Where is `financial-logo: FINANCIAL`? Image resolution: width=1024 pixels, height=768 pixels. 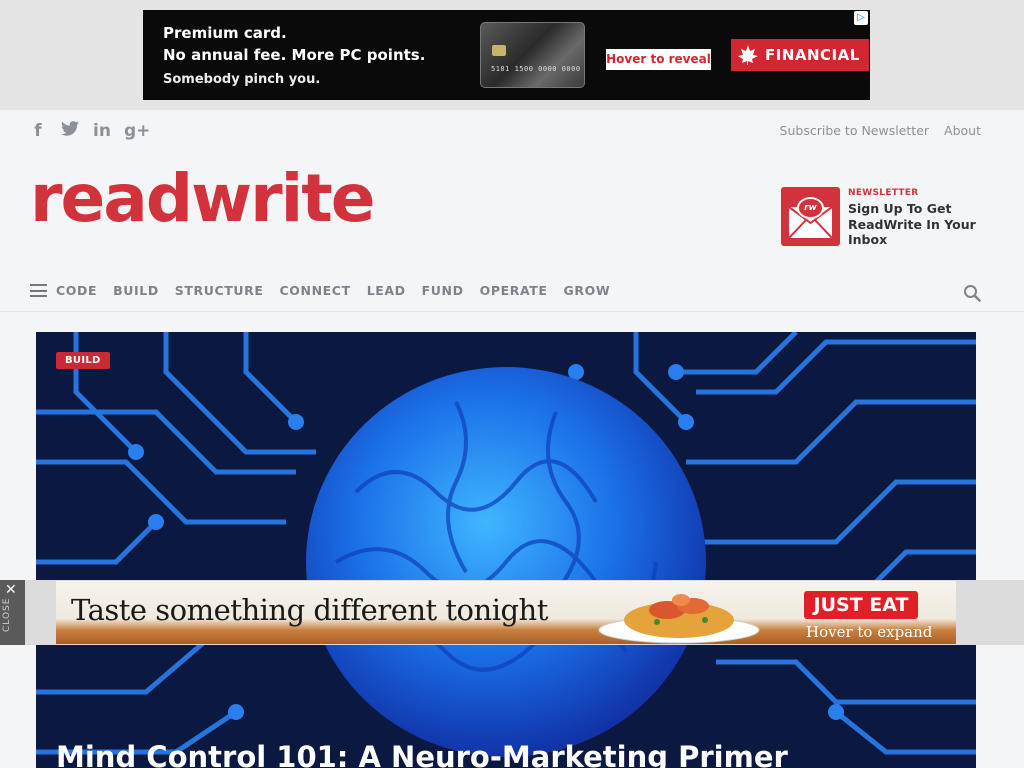 financial-logo: FINANCIAL is located at coordinates (800, 55).